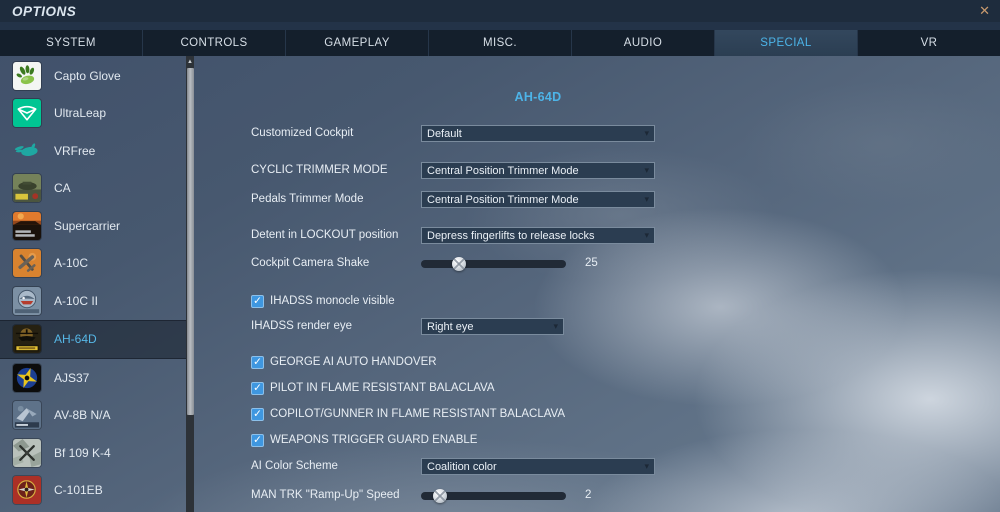 The image size is (1000, 512). I want to click on sidebar-item-supercarrier: Supercarrier, so click(93, 226).